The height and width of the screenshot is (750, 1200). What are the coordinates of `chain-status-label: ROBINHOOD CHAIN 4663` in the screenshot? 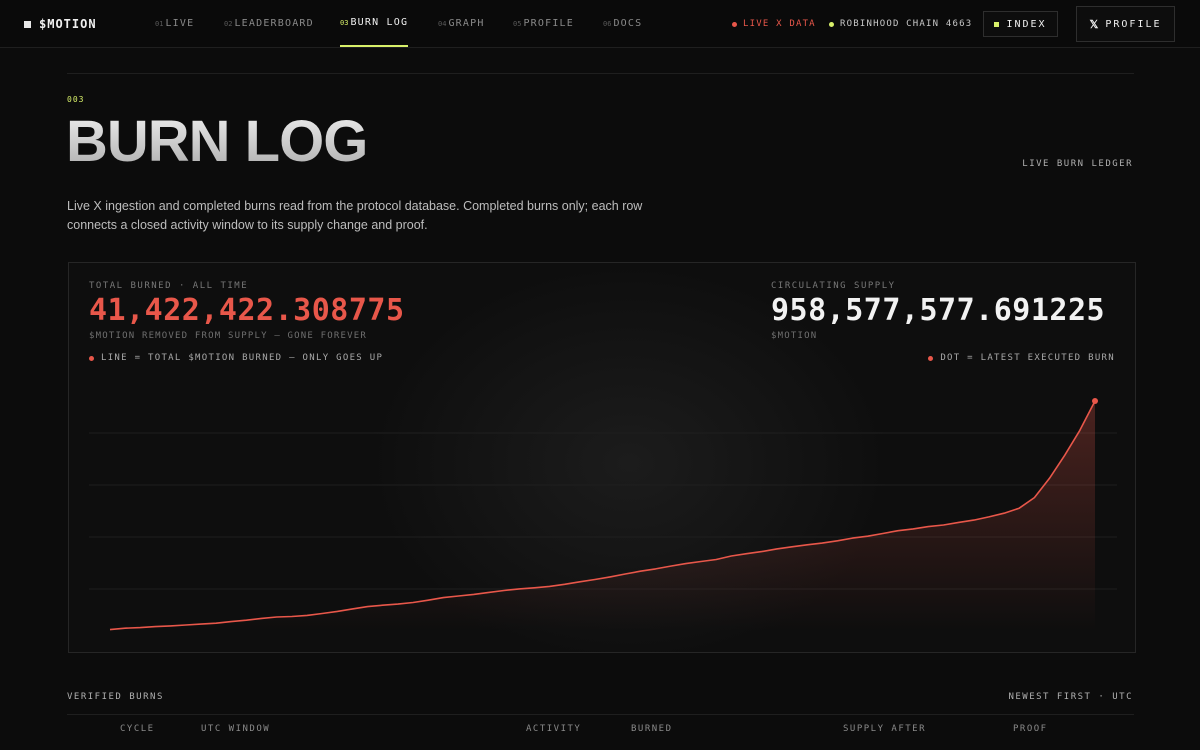 It's located at (906, 24).